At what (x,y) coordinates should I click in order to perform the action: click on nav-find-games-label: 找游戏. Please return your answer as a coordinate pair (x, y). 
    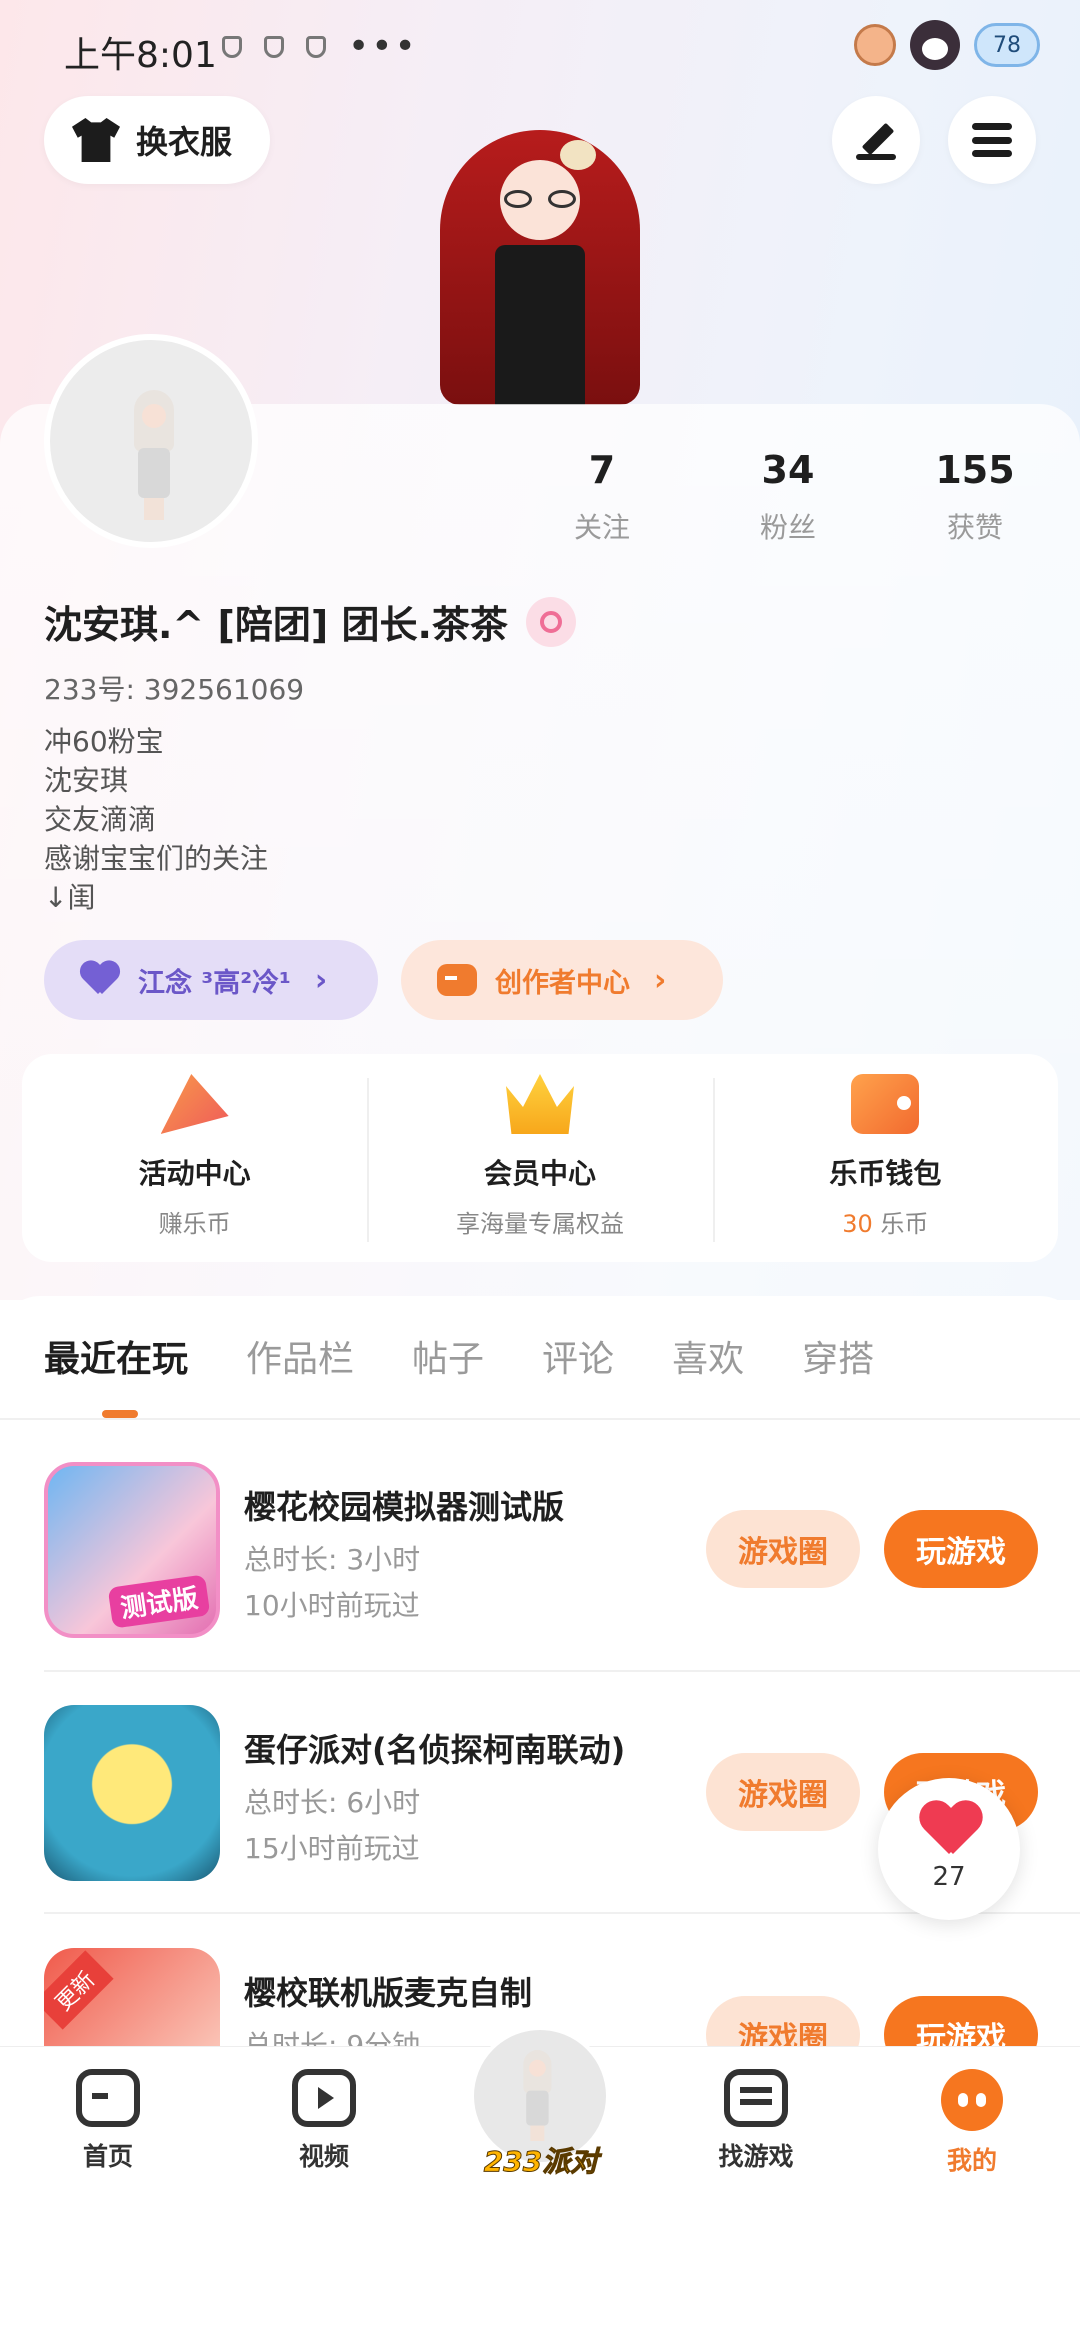
    Looking at the image, I should click on (756, 2156).